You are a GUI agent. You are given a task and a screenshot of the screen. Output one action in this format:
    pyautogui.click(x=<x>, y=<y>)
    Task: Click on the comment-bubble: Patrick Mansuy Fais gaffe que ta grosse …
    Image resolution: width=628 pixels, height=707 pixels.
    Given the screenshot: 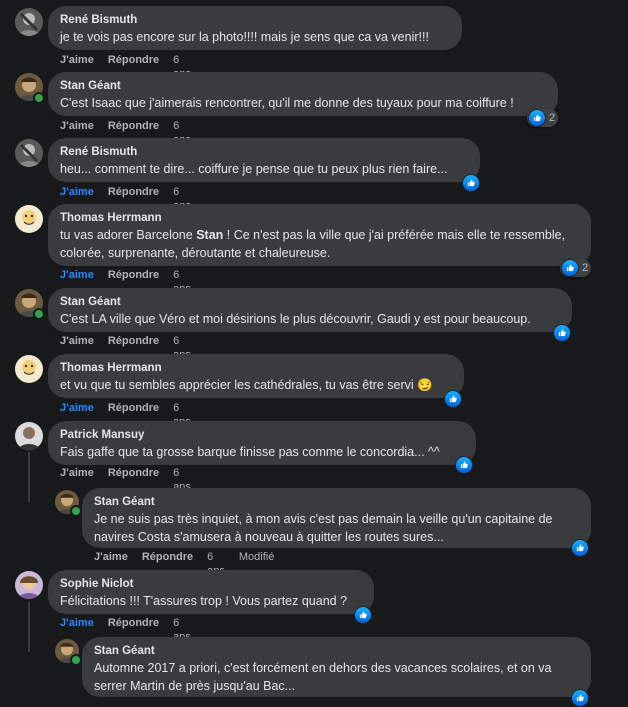 What is the action you would take?
    pyautogui.click(x=262, y=443)
    